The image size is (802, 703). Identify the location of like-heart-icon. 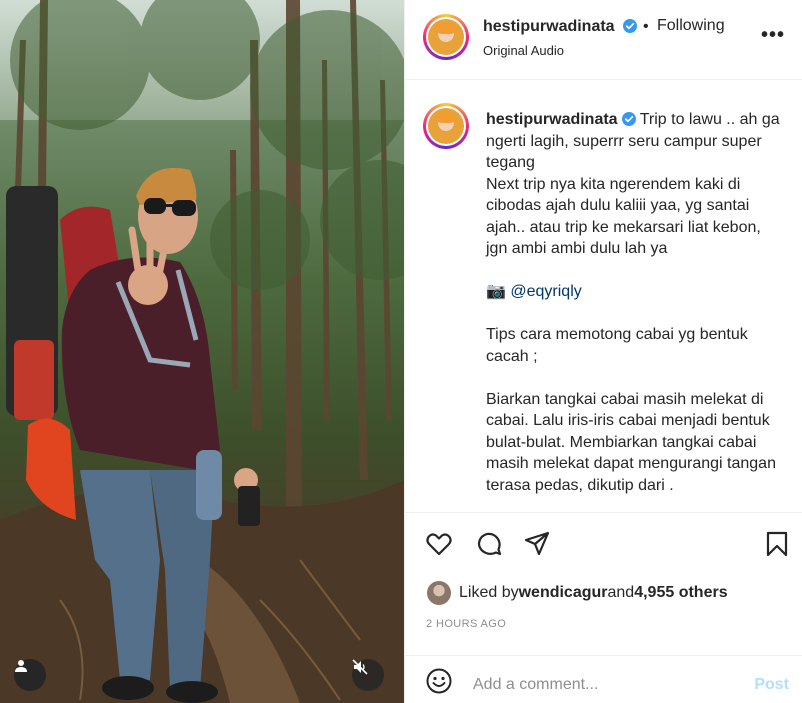
(439, 544).